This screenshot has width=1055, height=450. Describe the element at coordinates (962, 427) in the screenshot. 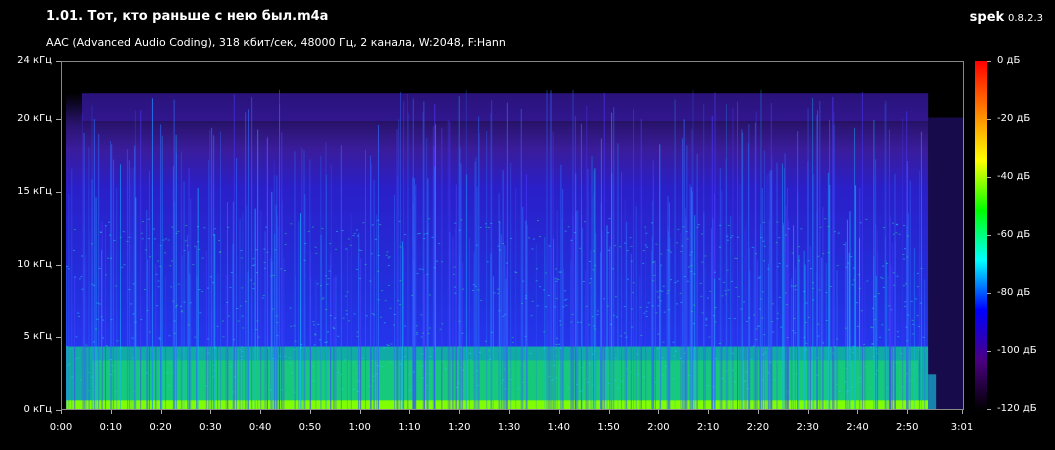

I see `time-tick-label: 3:01` at that location.